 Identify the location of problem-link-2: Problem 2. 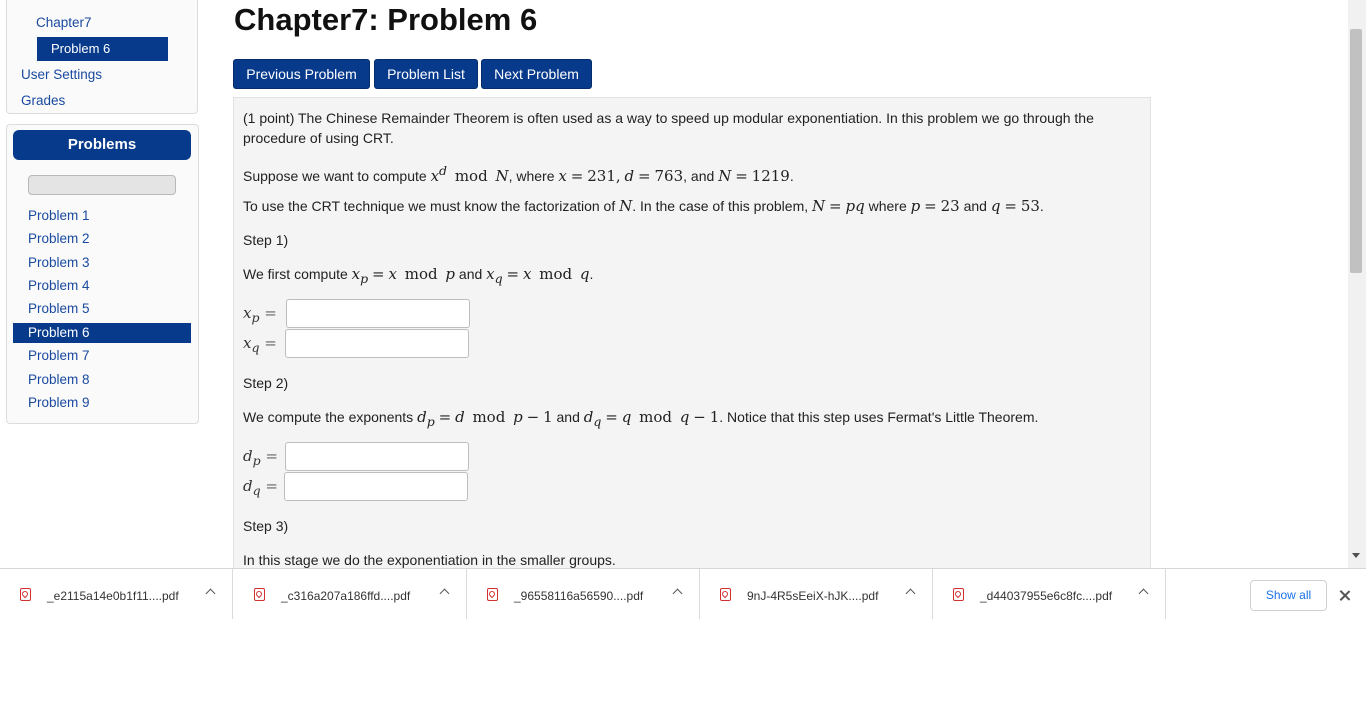
(59, 238).